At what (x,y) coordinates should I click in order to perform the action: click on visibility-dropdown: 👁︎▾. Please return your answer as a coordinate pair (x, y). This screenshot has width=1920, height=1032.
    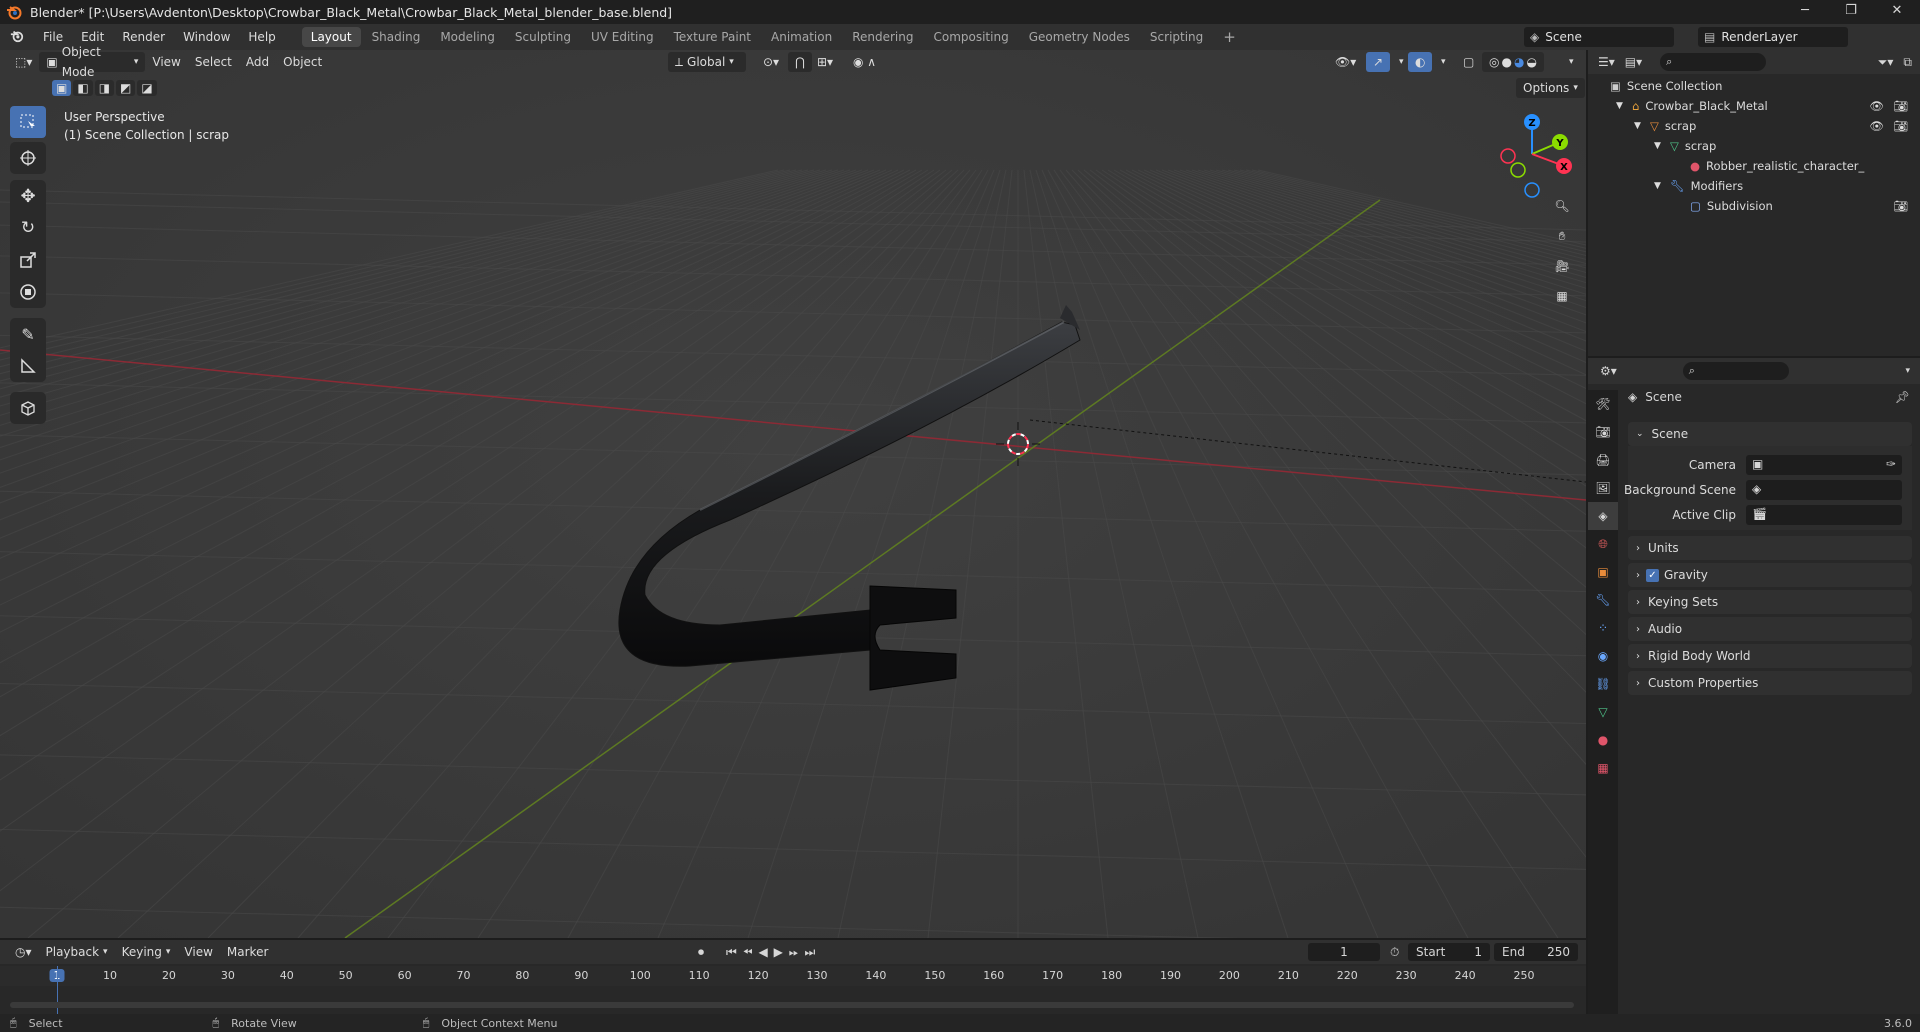
    Looking at the image, I should click on (1345, 62).